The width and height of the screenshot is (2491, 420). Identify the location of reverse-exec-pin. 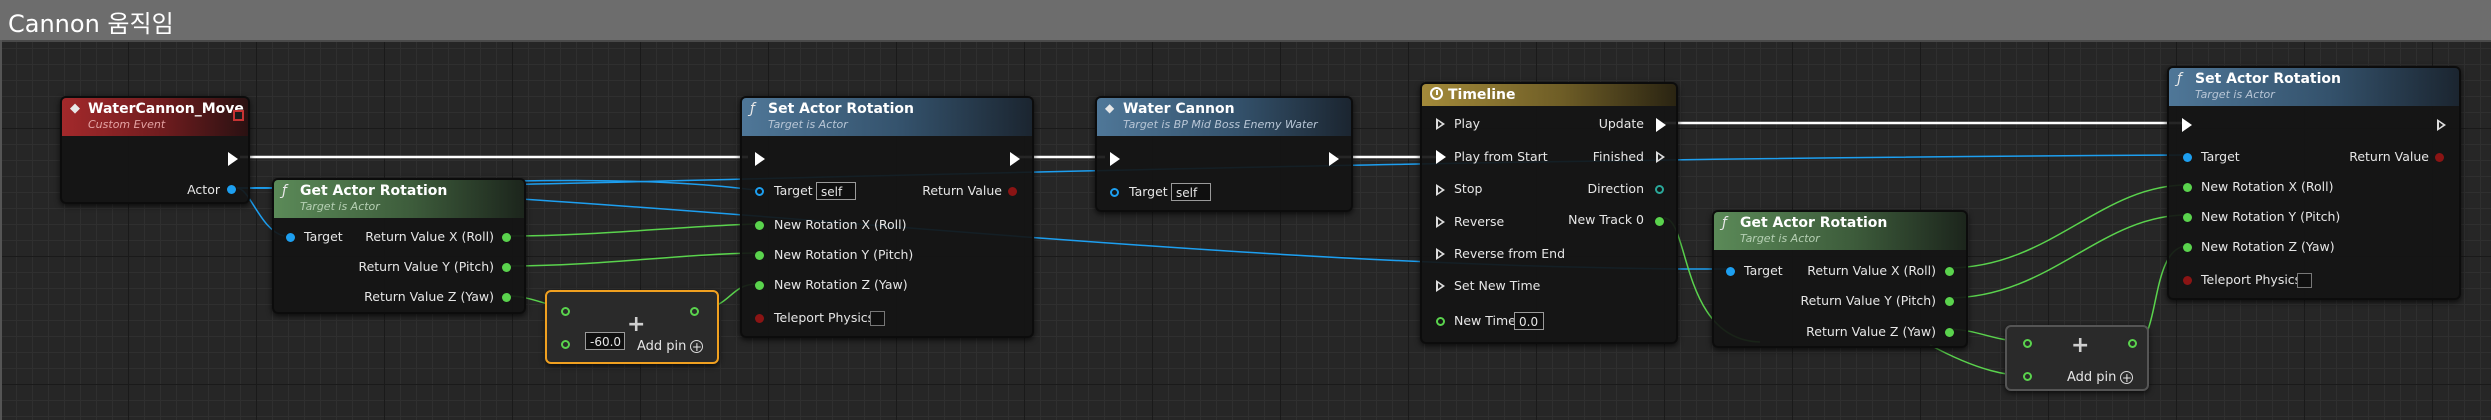
(1440, 222).